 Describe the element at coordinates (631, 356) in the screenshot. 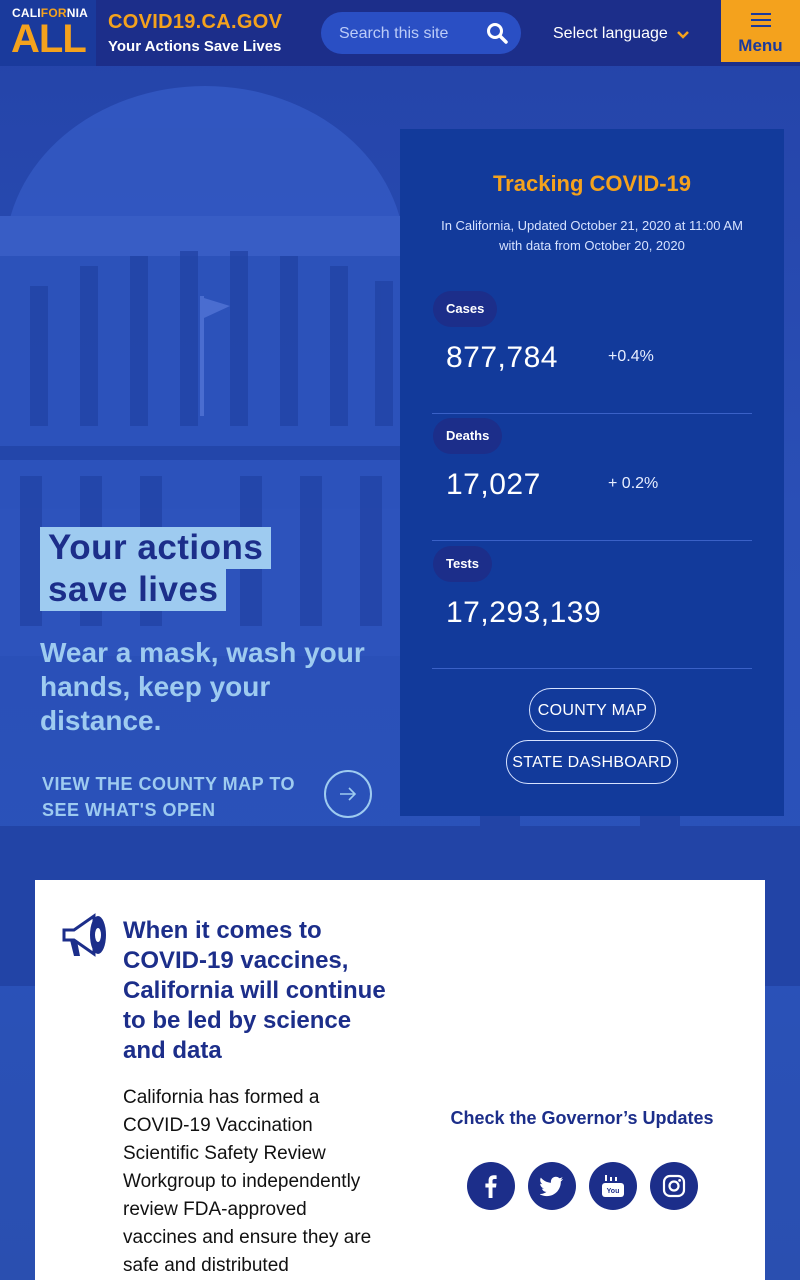

I see `stat-change: +0.4%` at that location.